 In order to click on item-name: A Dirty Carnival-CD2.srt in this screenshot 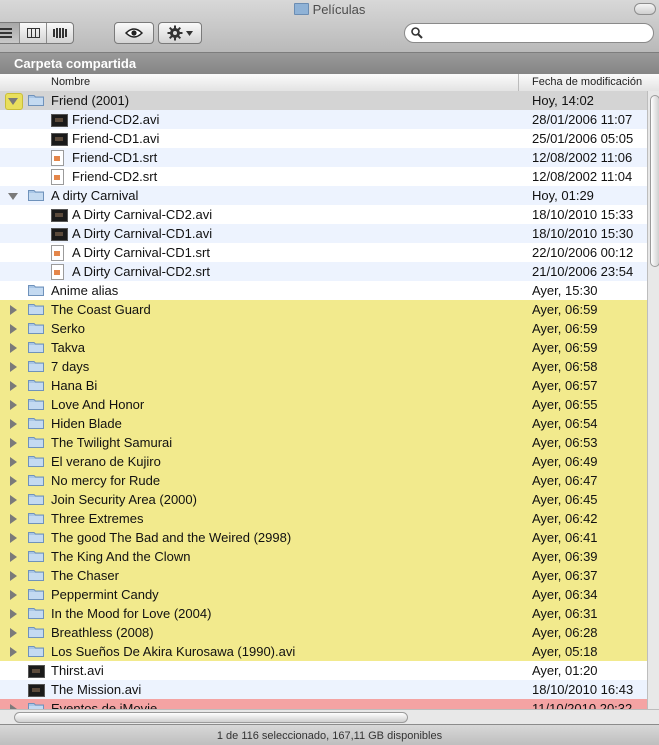, I will do `click(141, 271)`.